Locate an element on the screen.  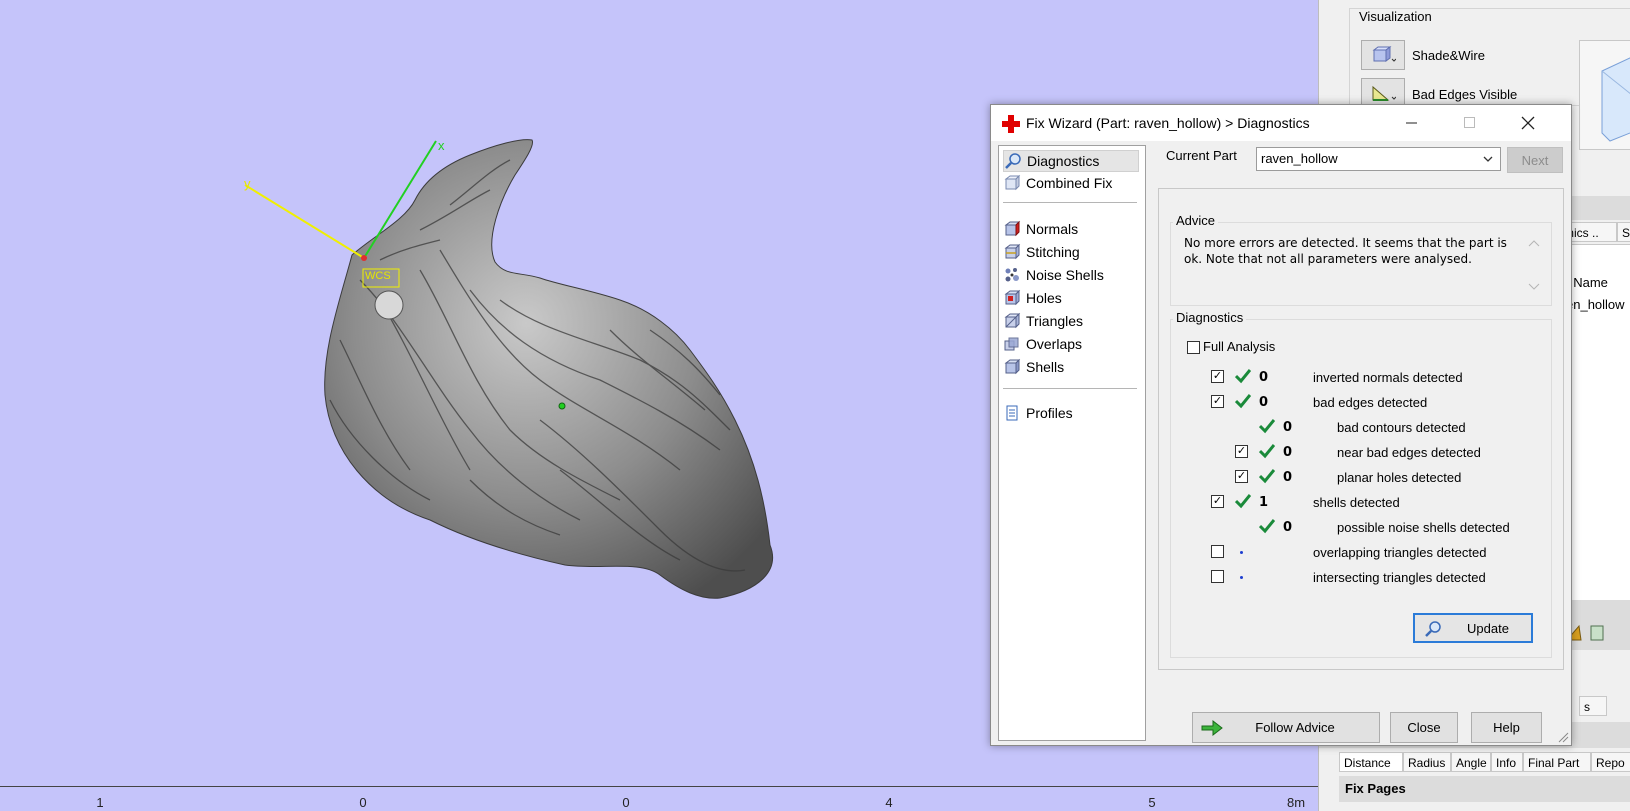
nav-label: Triangles is located at coordinates (1055, 321).